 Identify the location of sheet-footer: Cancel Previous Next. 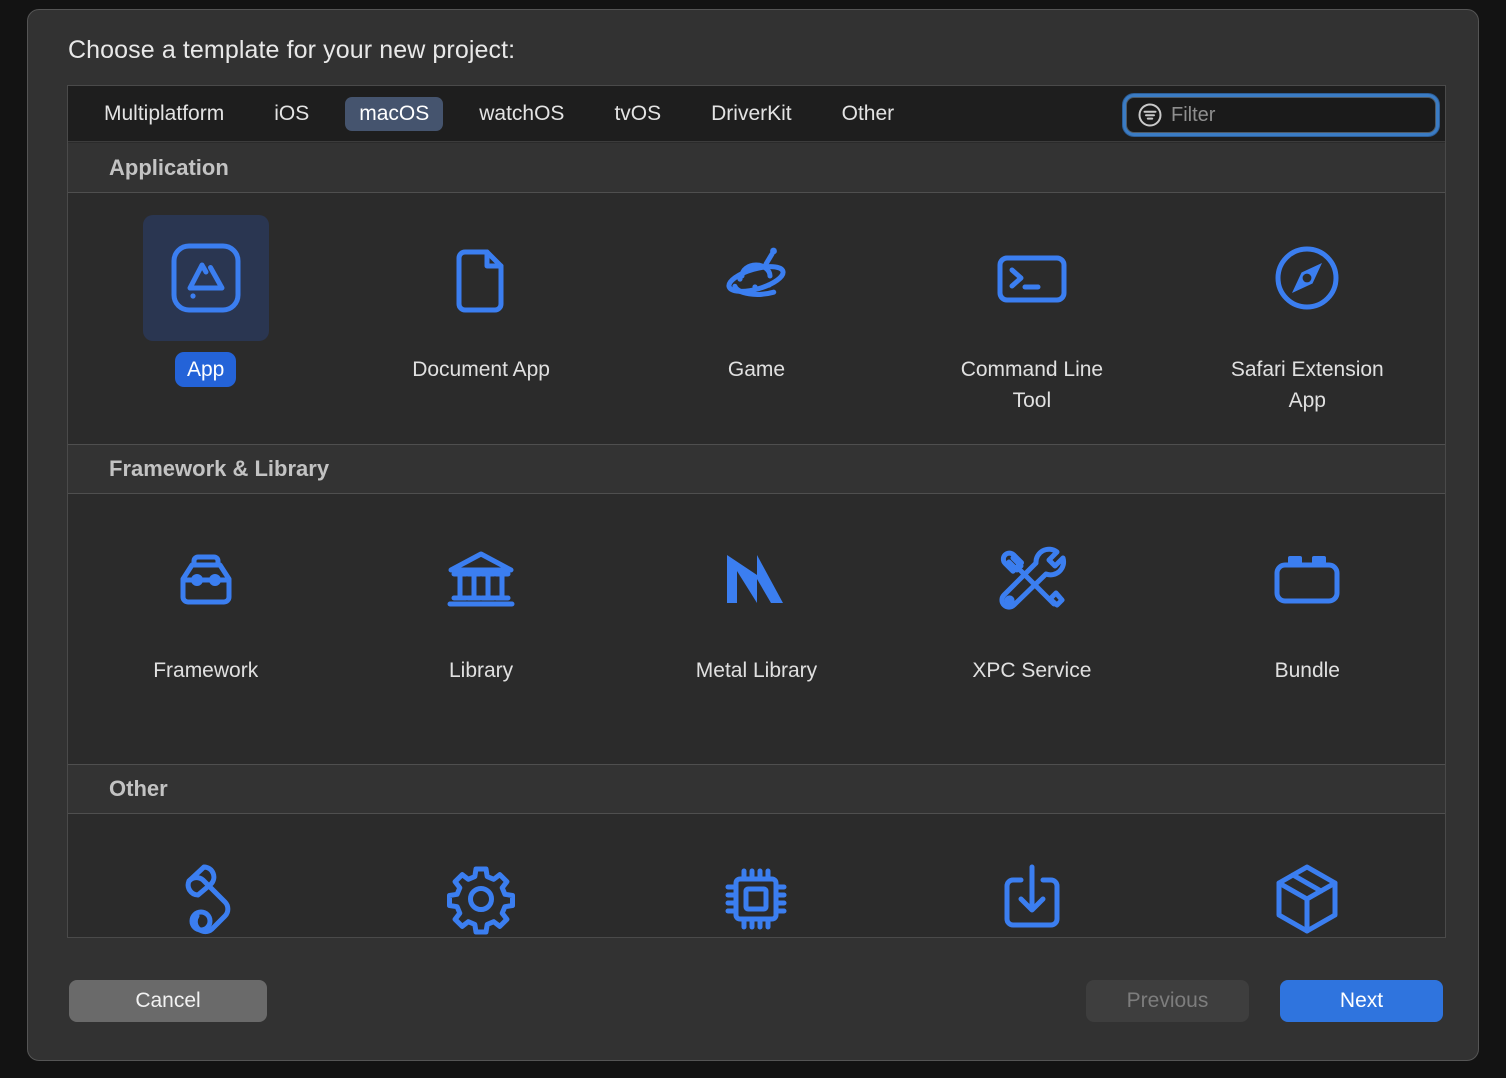
(753, 1004).